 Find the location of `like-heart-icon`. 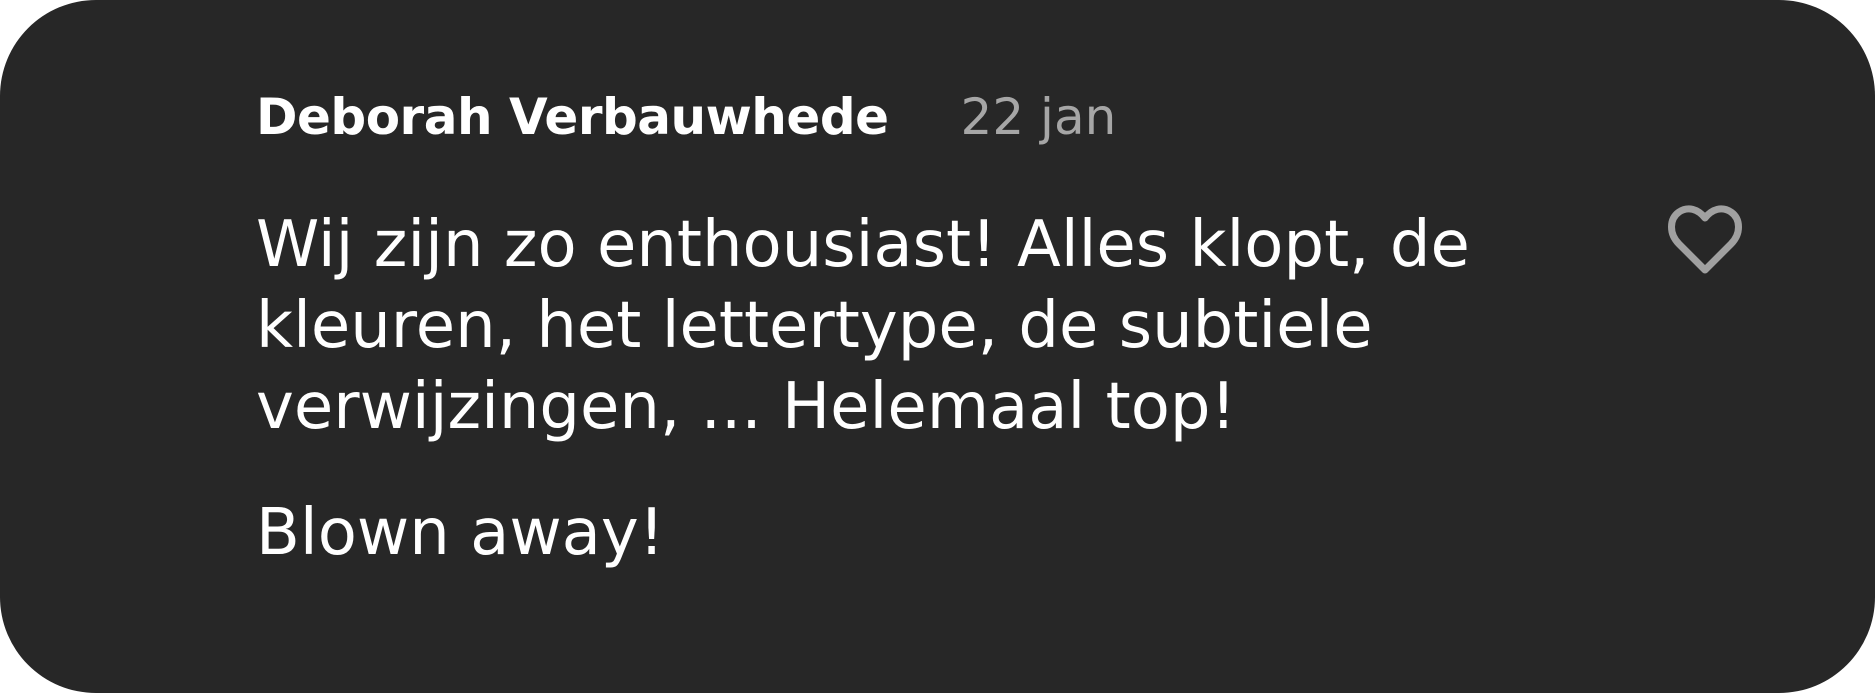

like-heart-icon is located at coordinates (1705, 240).